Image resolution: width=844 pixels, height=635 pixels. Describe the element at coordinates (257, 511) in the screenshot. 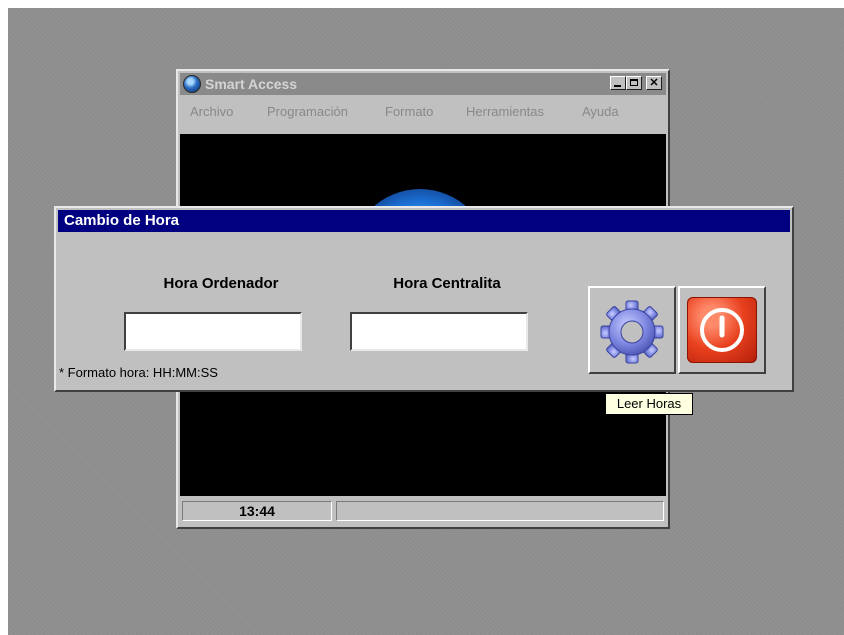

I see `status-time: 13:44` at that location.